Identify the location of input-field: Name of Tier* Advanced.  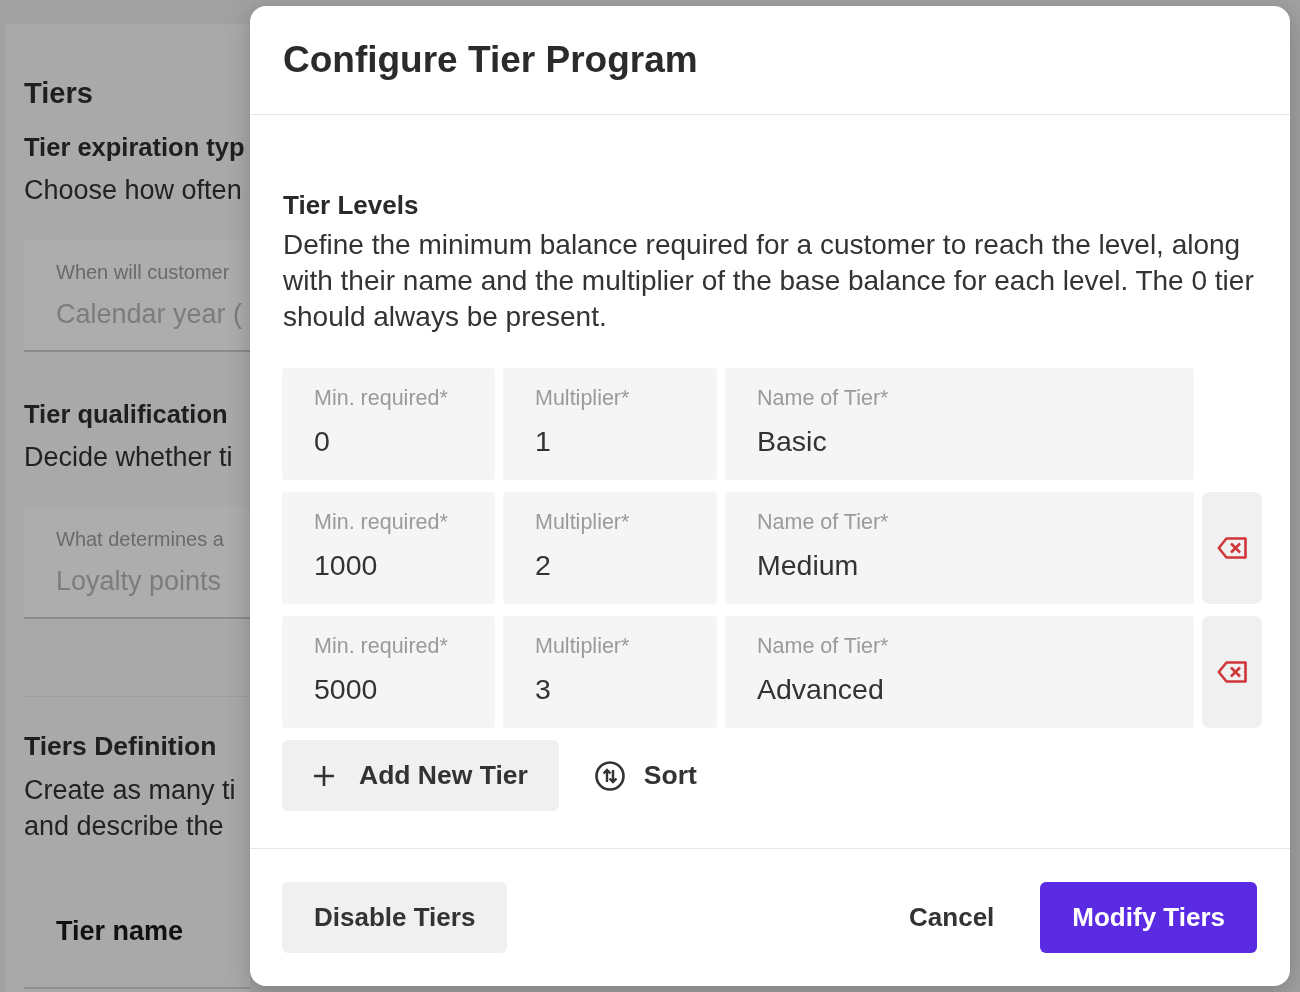
(959, 672).